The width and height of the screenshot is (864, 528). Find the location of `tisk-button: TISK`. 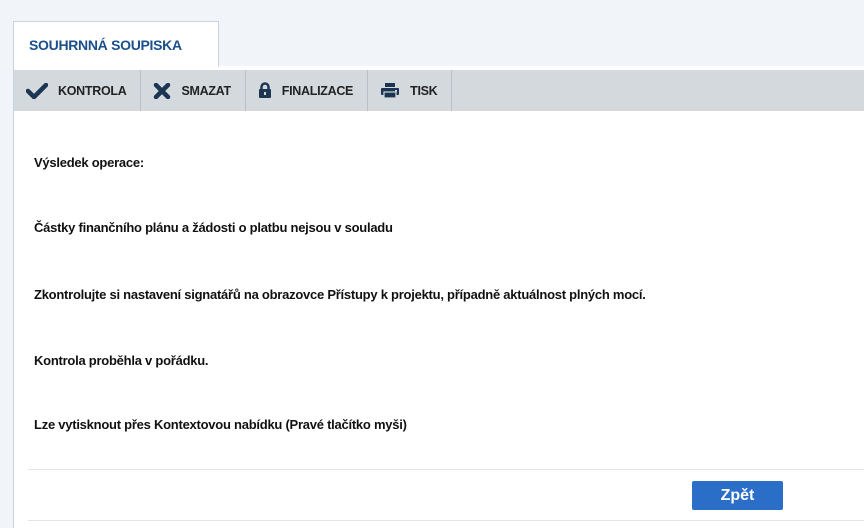

tisk-button: TISK is located at coordinates (410, 90).